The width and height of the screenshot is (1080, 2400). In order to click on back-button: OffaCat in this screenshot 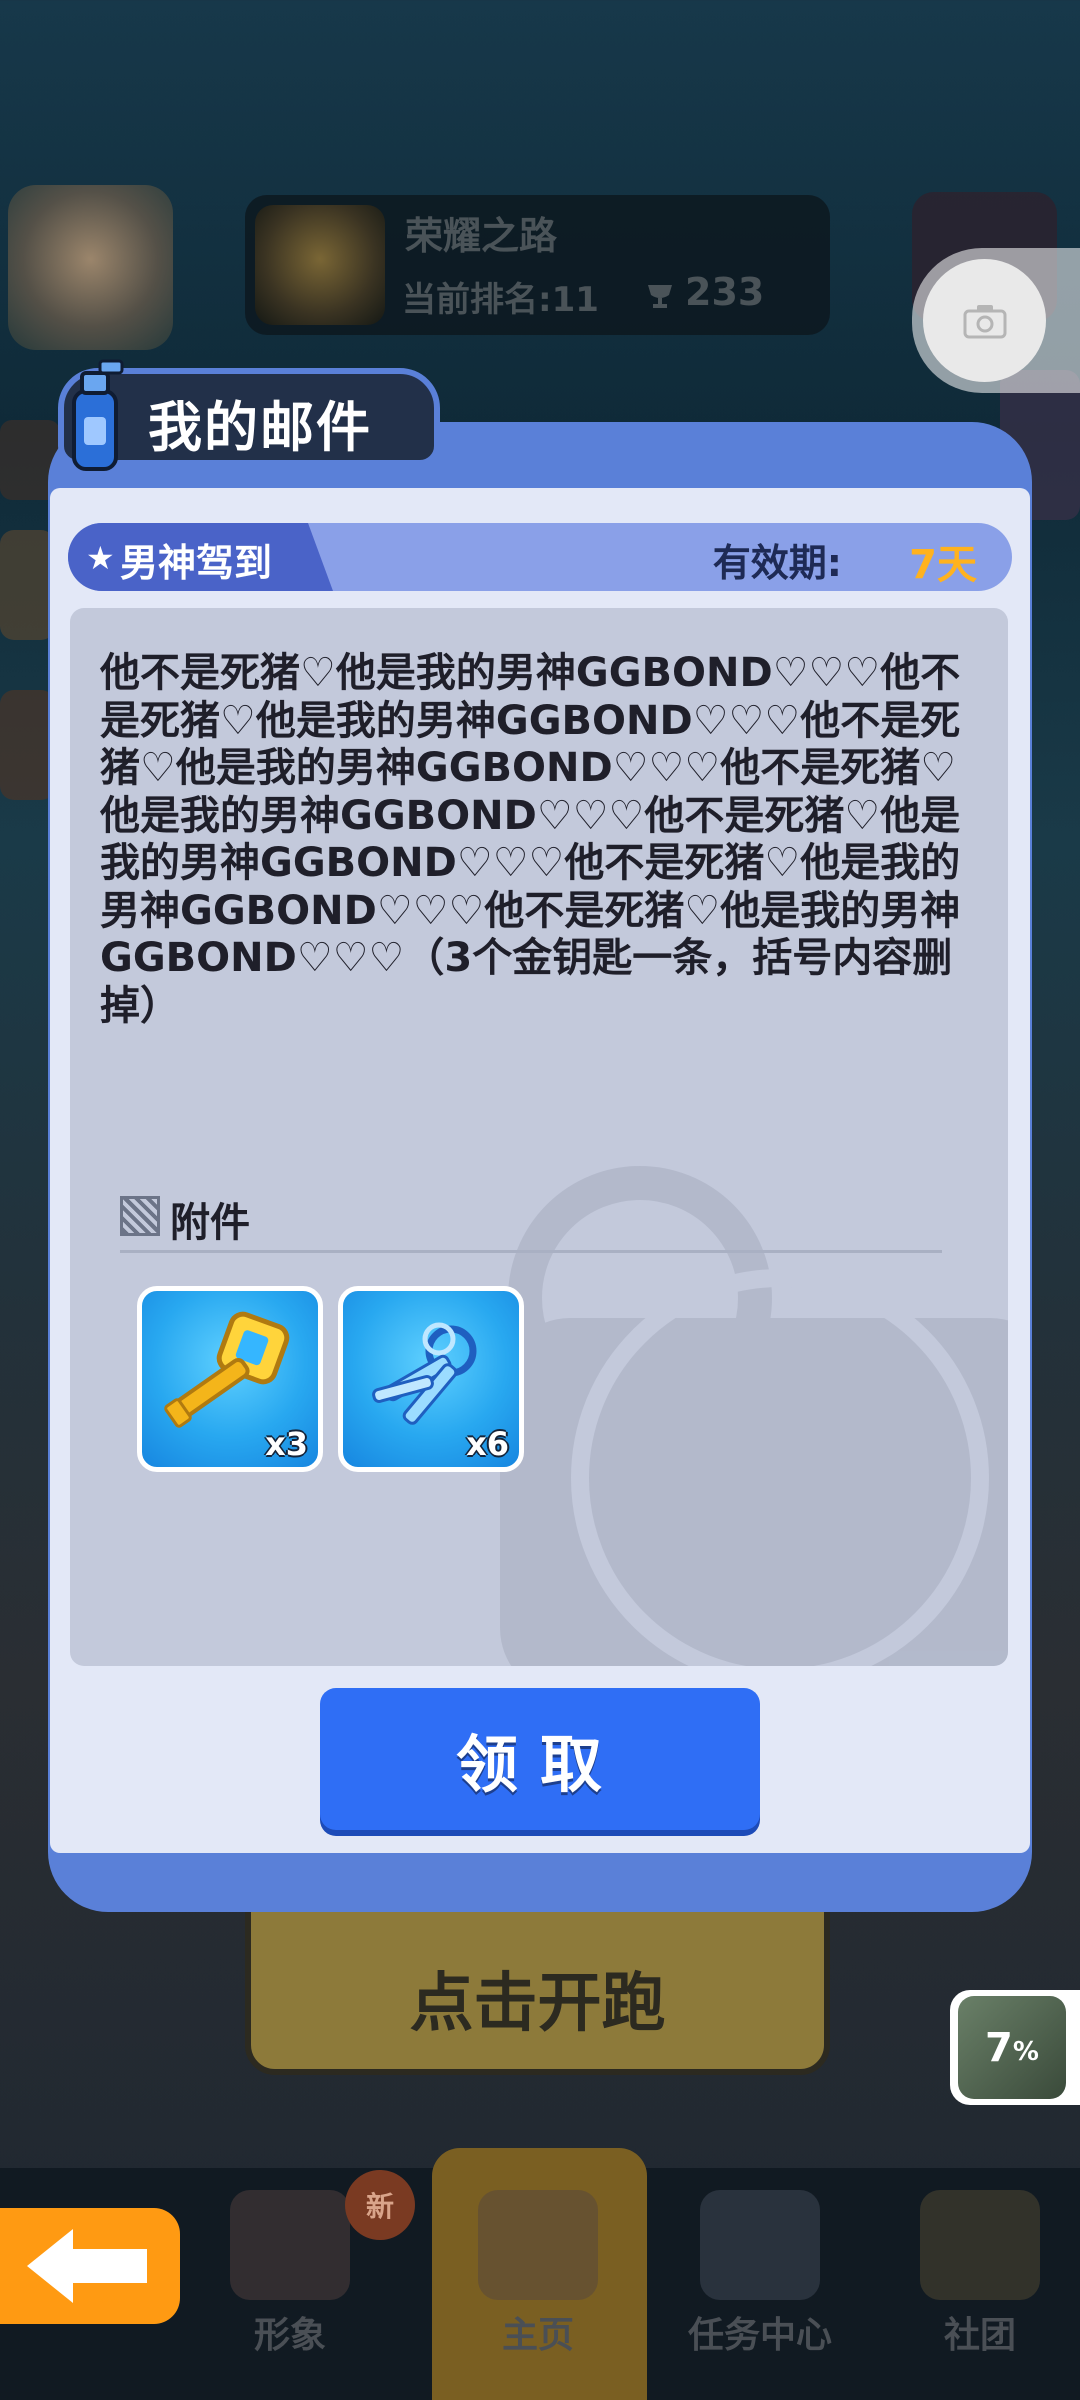, I will do `click(90, 2266)`.